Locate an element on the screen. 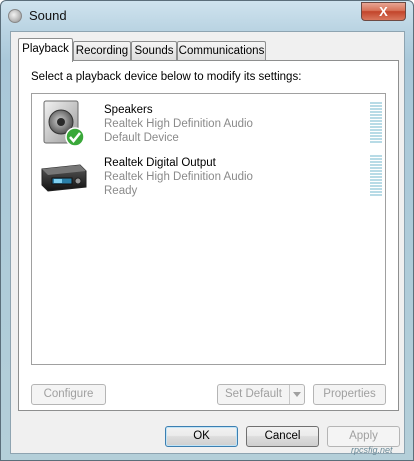  device-status: Ready is located at coordinates (121, 191).